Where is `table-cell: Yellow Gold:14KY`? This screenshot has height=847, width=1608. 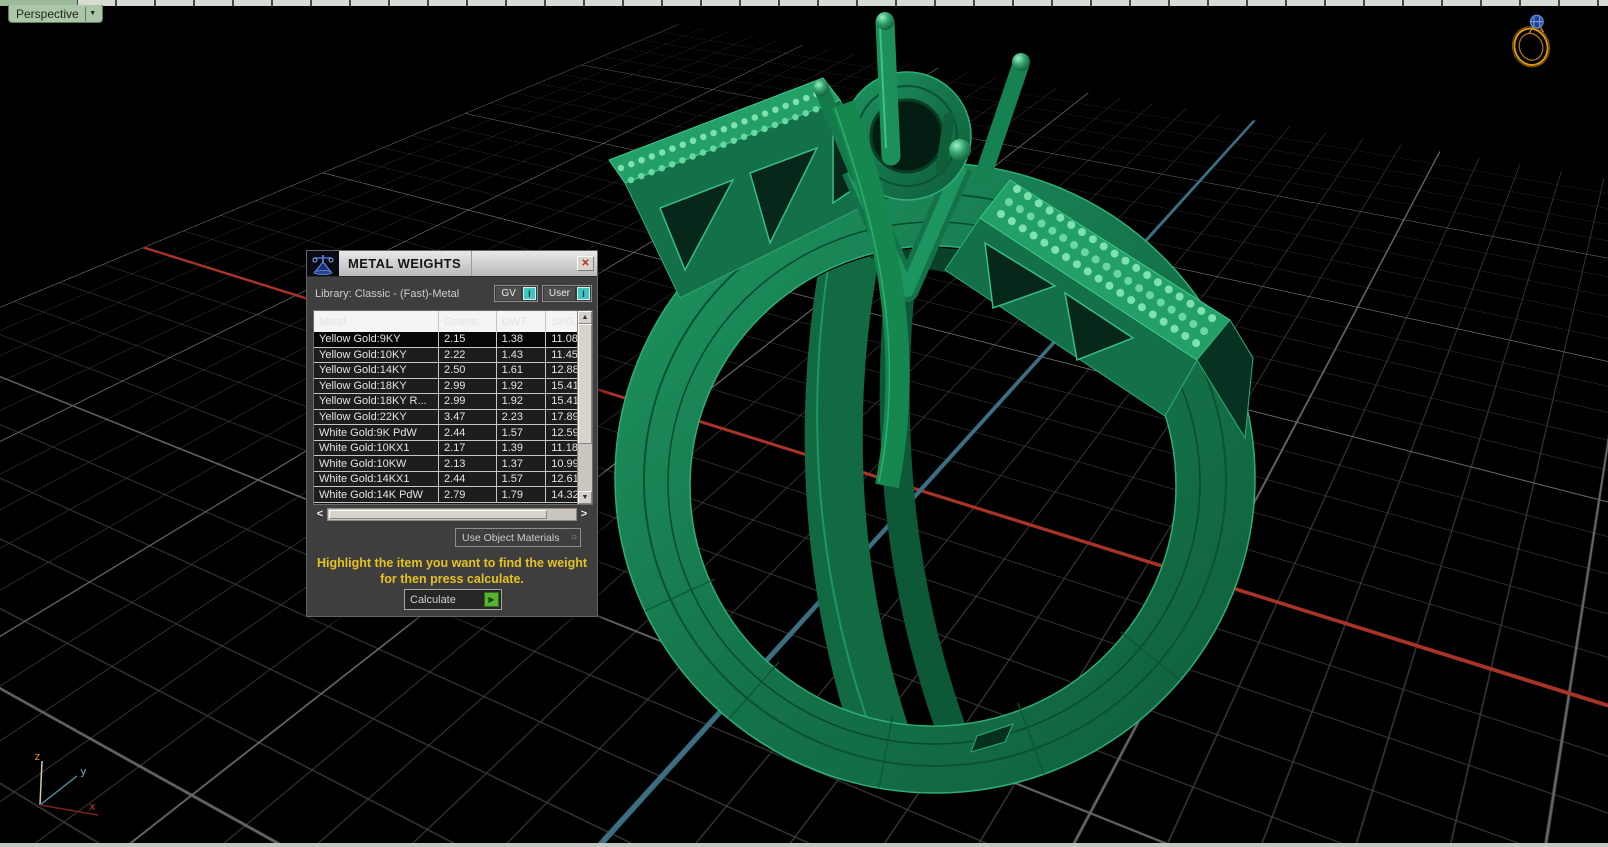 table-cell: Yellow Gold:14KY is located at coordinates (377, 370).